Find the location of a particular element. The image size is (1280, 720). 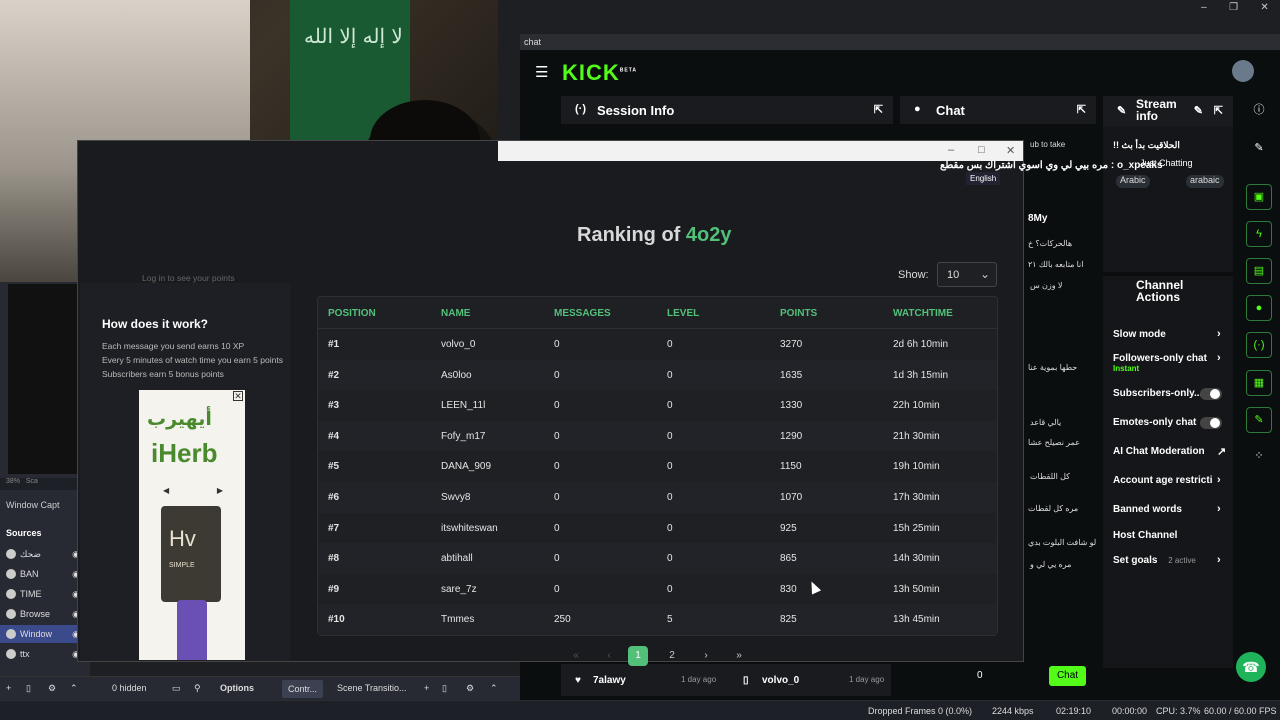

page-first: « is located at coordinates (576, 656).